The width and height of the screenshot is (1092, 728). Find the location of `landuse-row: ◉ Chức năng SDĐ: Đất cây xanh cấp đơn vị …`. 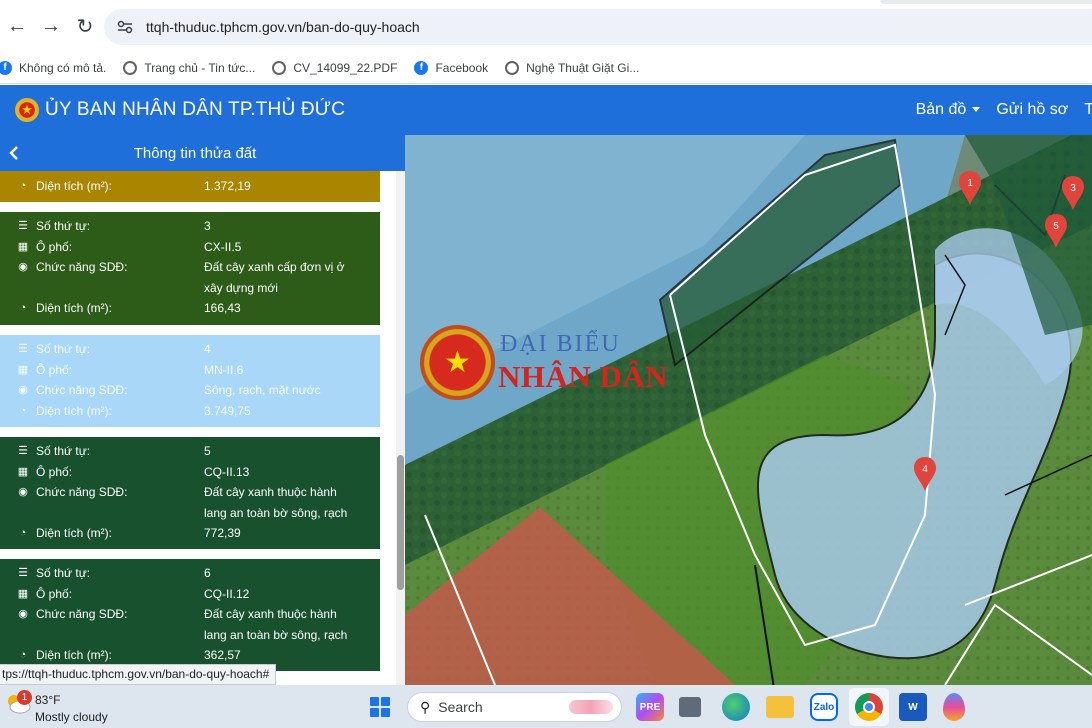

landuse-row: ◉ Chức năng SDĐ: Đất cây xanh cấp đơn vị … is located at coordinates (190, 267).